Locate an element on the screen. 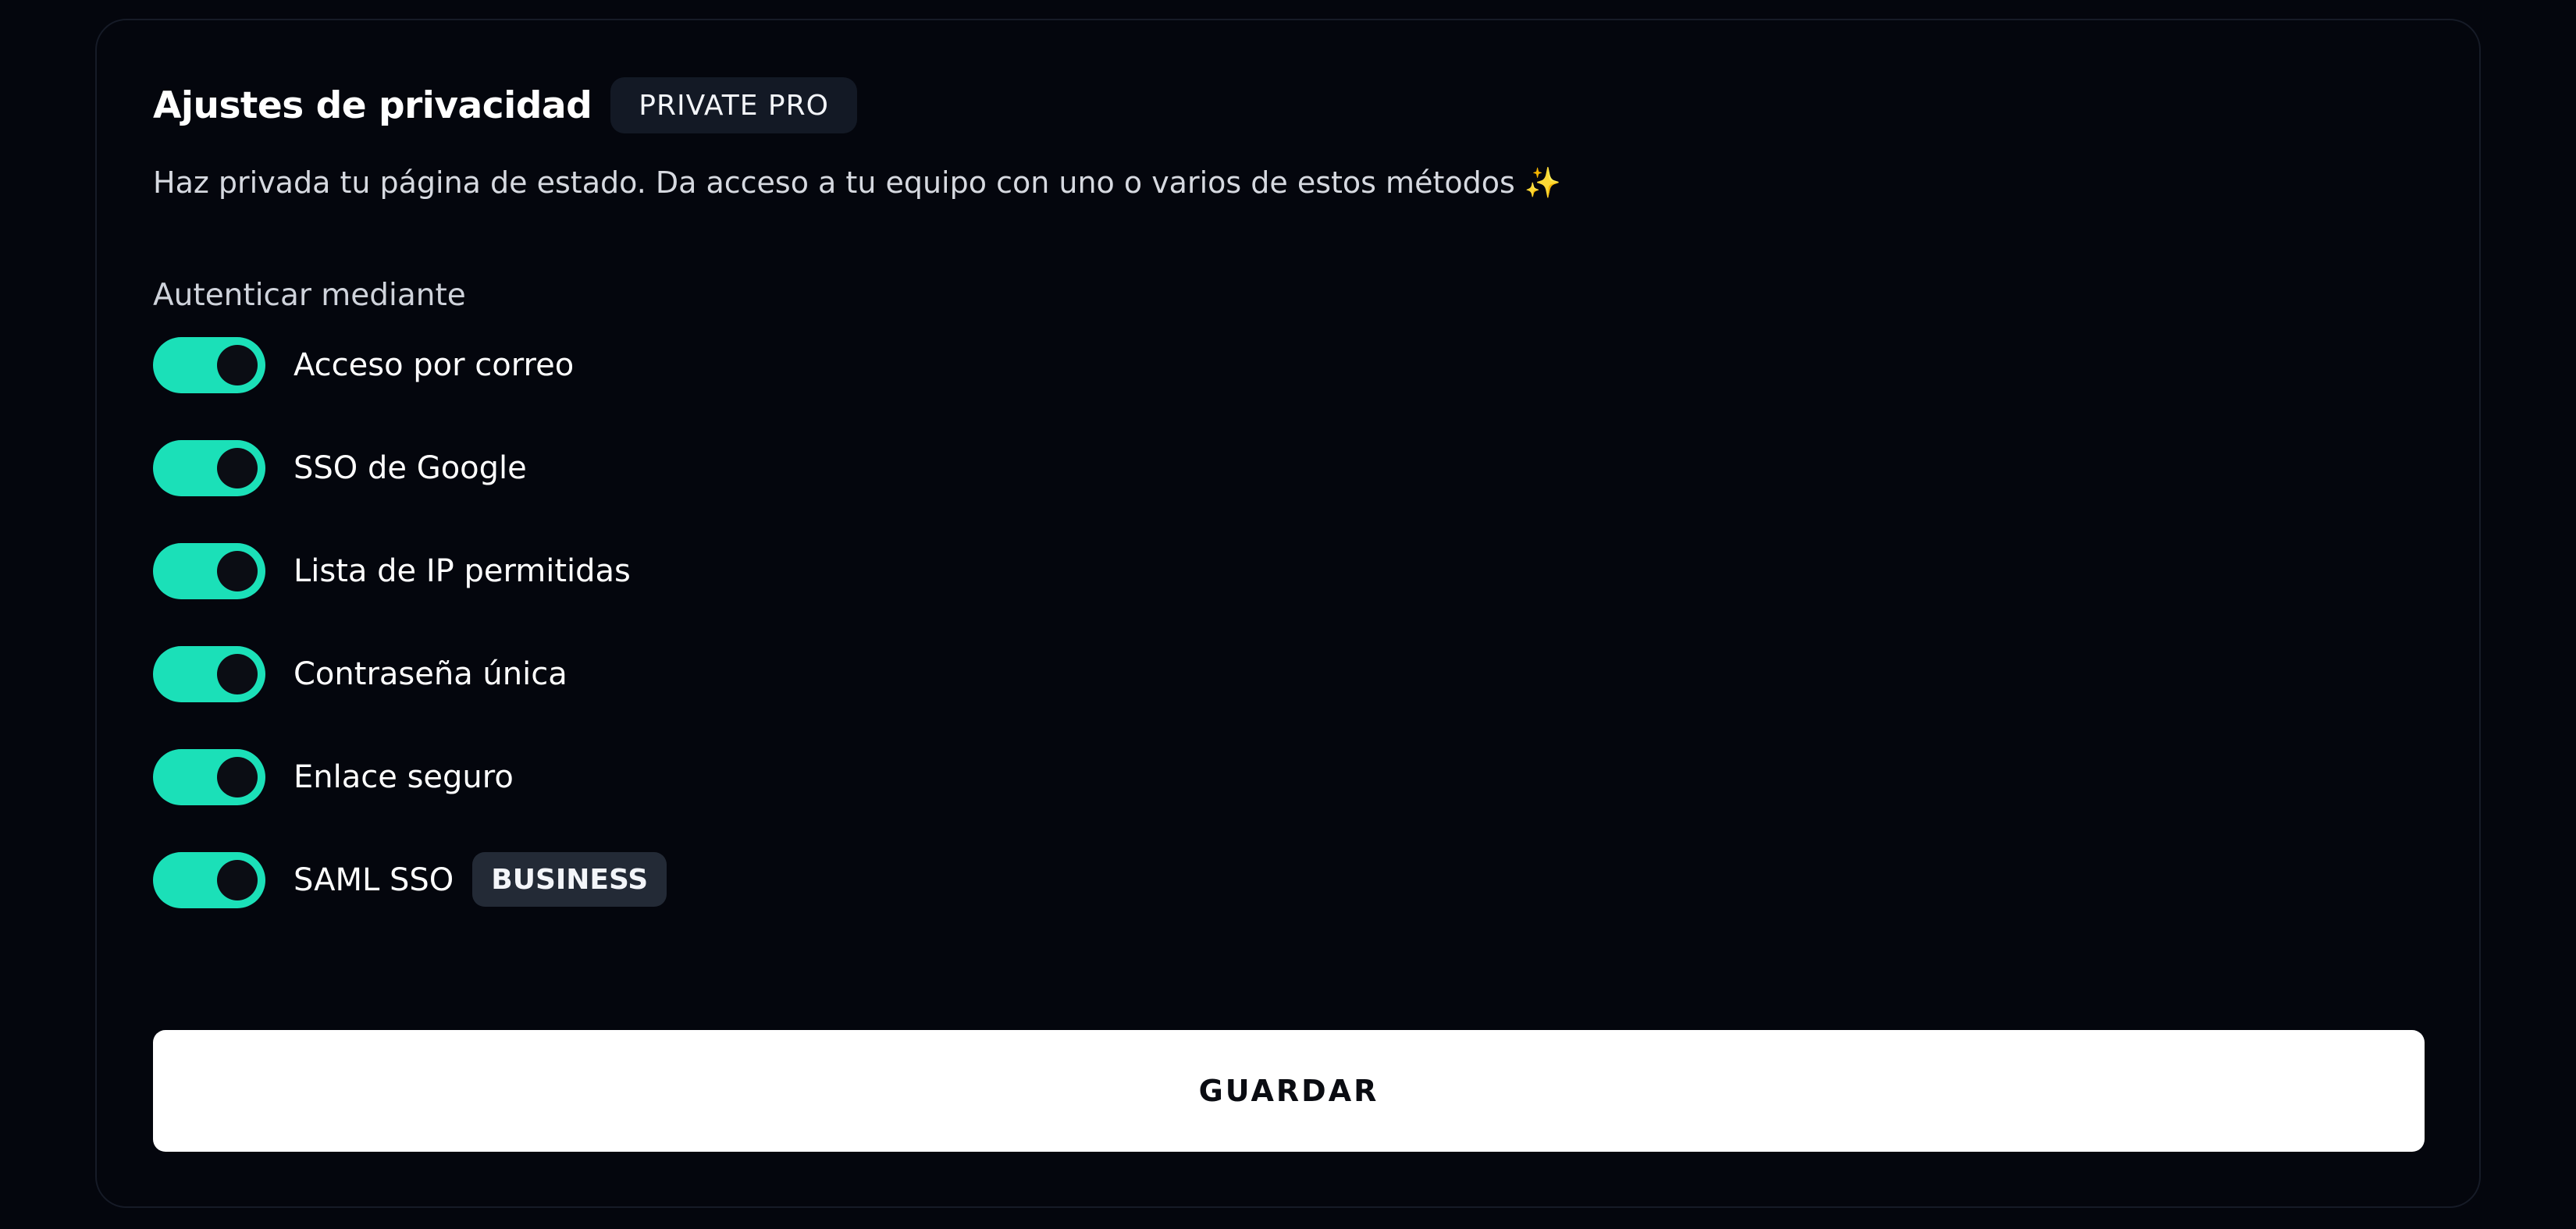  option-label: SAML SSO is located at coordinates (374, 880).